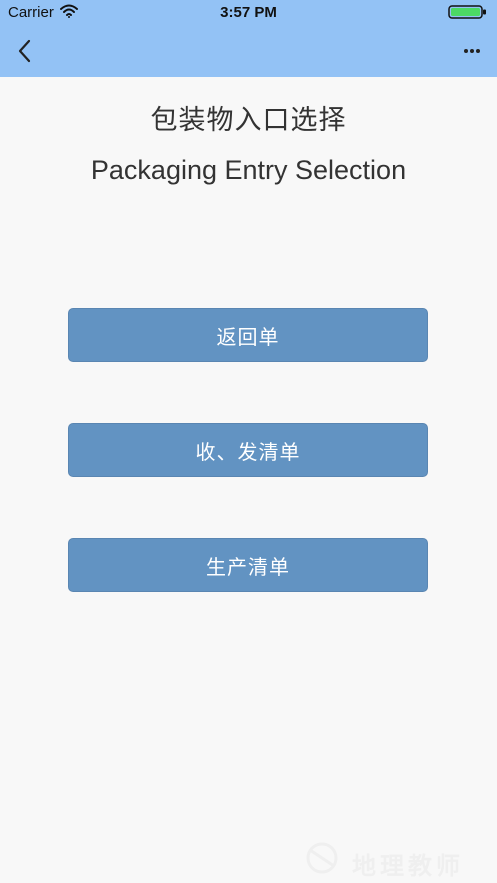  What do you see at coordinates (248, 565) in the screenshot?
I see `production-list-button: 生产清单` at bounding box center [248, 565].